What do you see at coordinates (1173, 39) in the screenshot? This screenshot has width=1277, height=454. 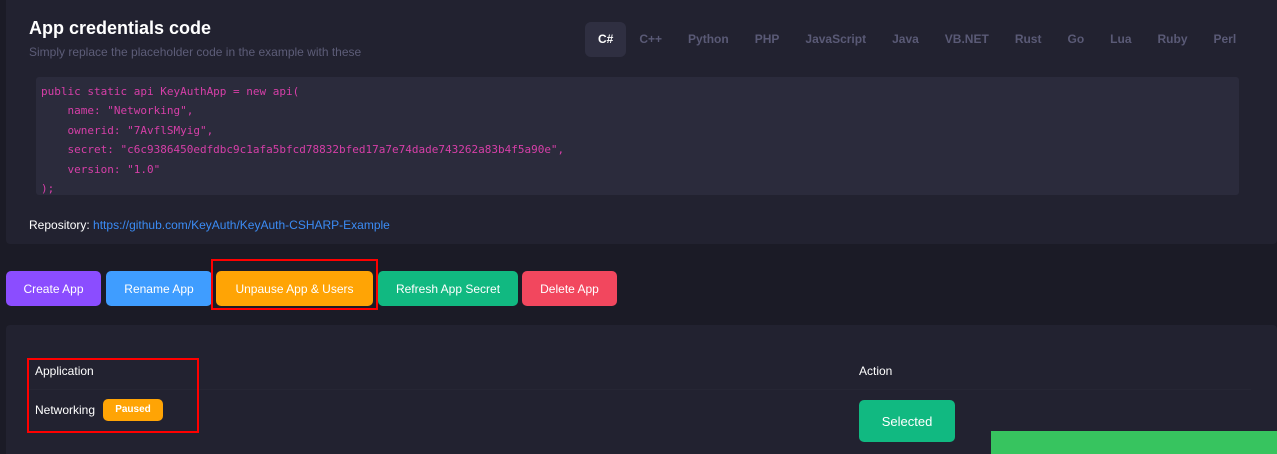 I see `tab-ruby: Ruby` at bounding box center [1173, 39].